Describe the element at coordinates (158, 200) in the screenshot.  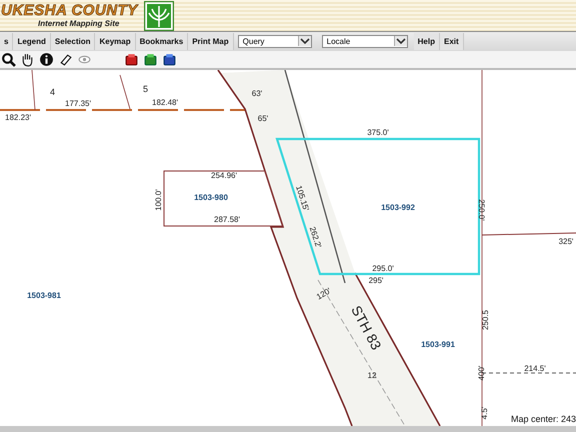
I see `dimension-label: 100.0'` at that location.